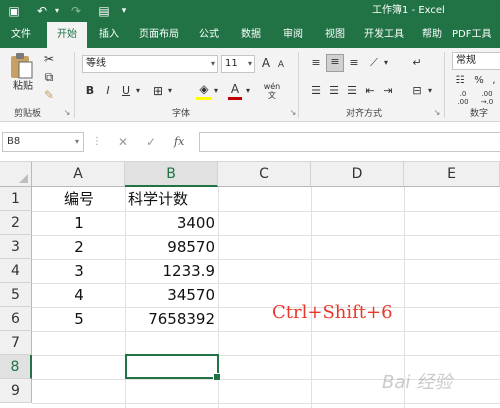  Describe the element at coordinates (335, 35) in the screenshot. I see `tab-view: 视图` at that location.